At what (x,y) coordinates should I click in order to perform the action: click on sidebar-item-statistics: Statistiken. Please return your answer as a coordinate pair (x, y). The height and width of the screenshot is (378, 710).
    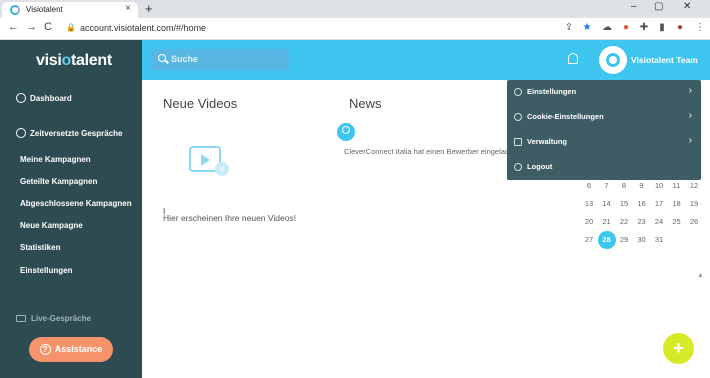
    Looking at the image, I should click on (40, 247).